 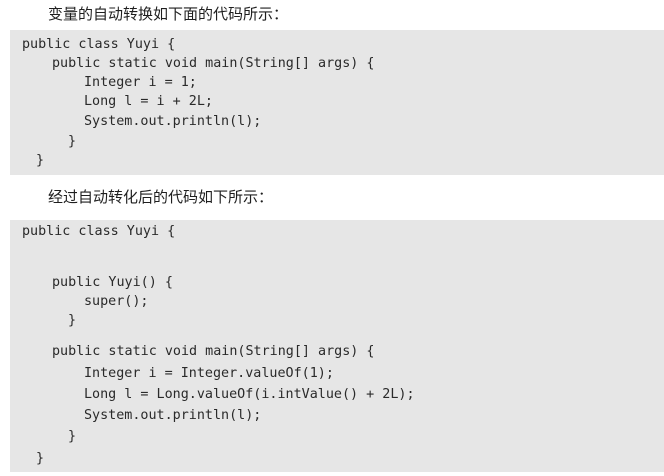 What do you see at coordinates (116, 301) in the screenshot?
I see `code-line: super();` at bounding box center [116, 301].